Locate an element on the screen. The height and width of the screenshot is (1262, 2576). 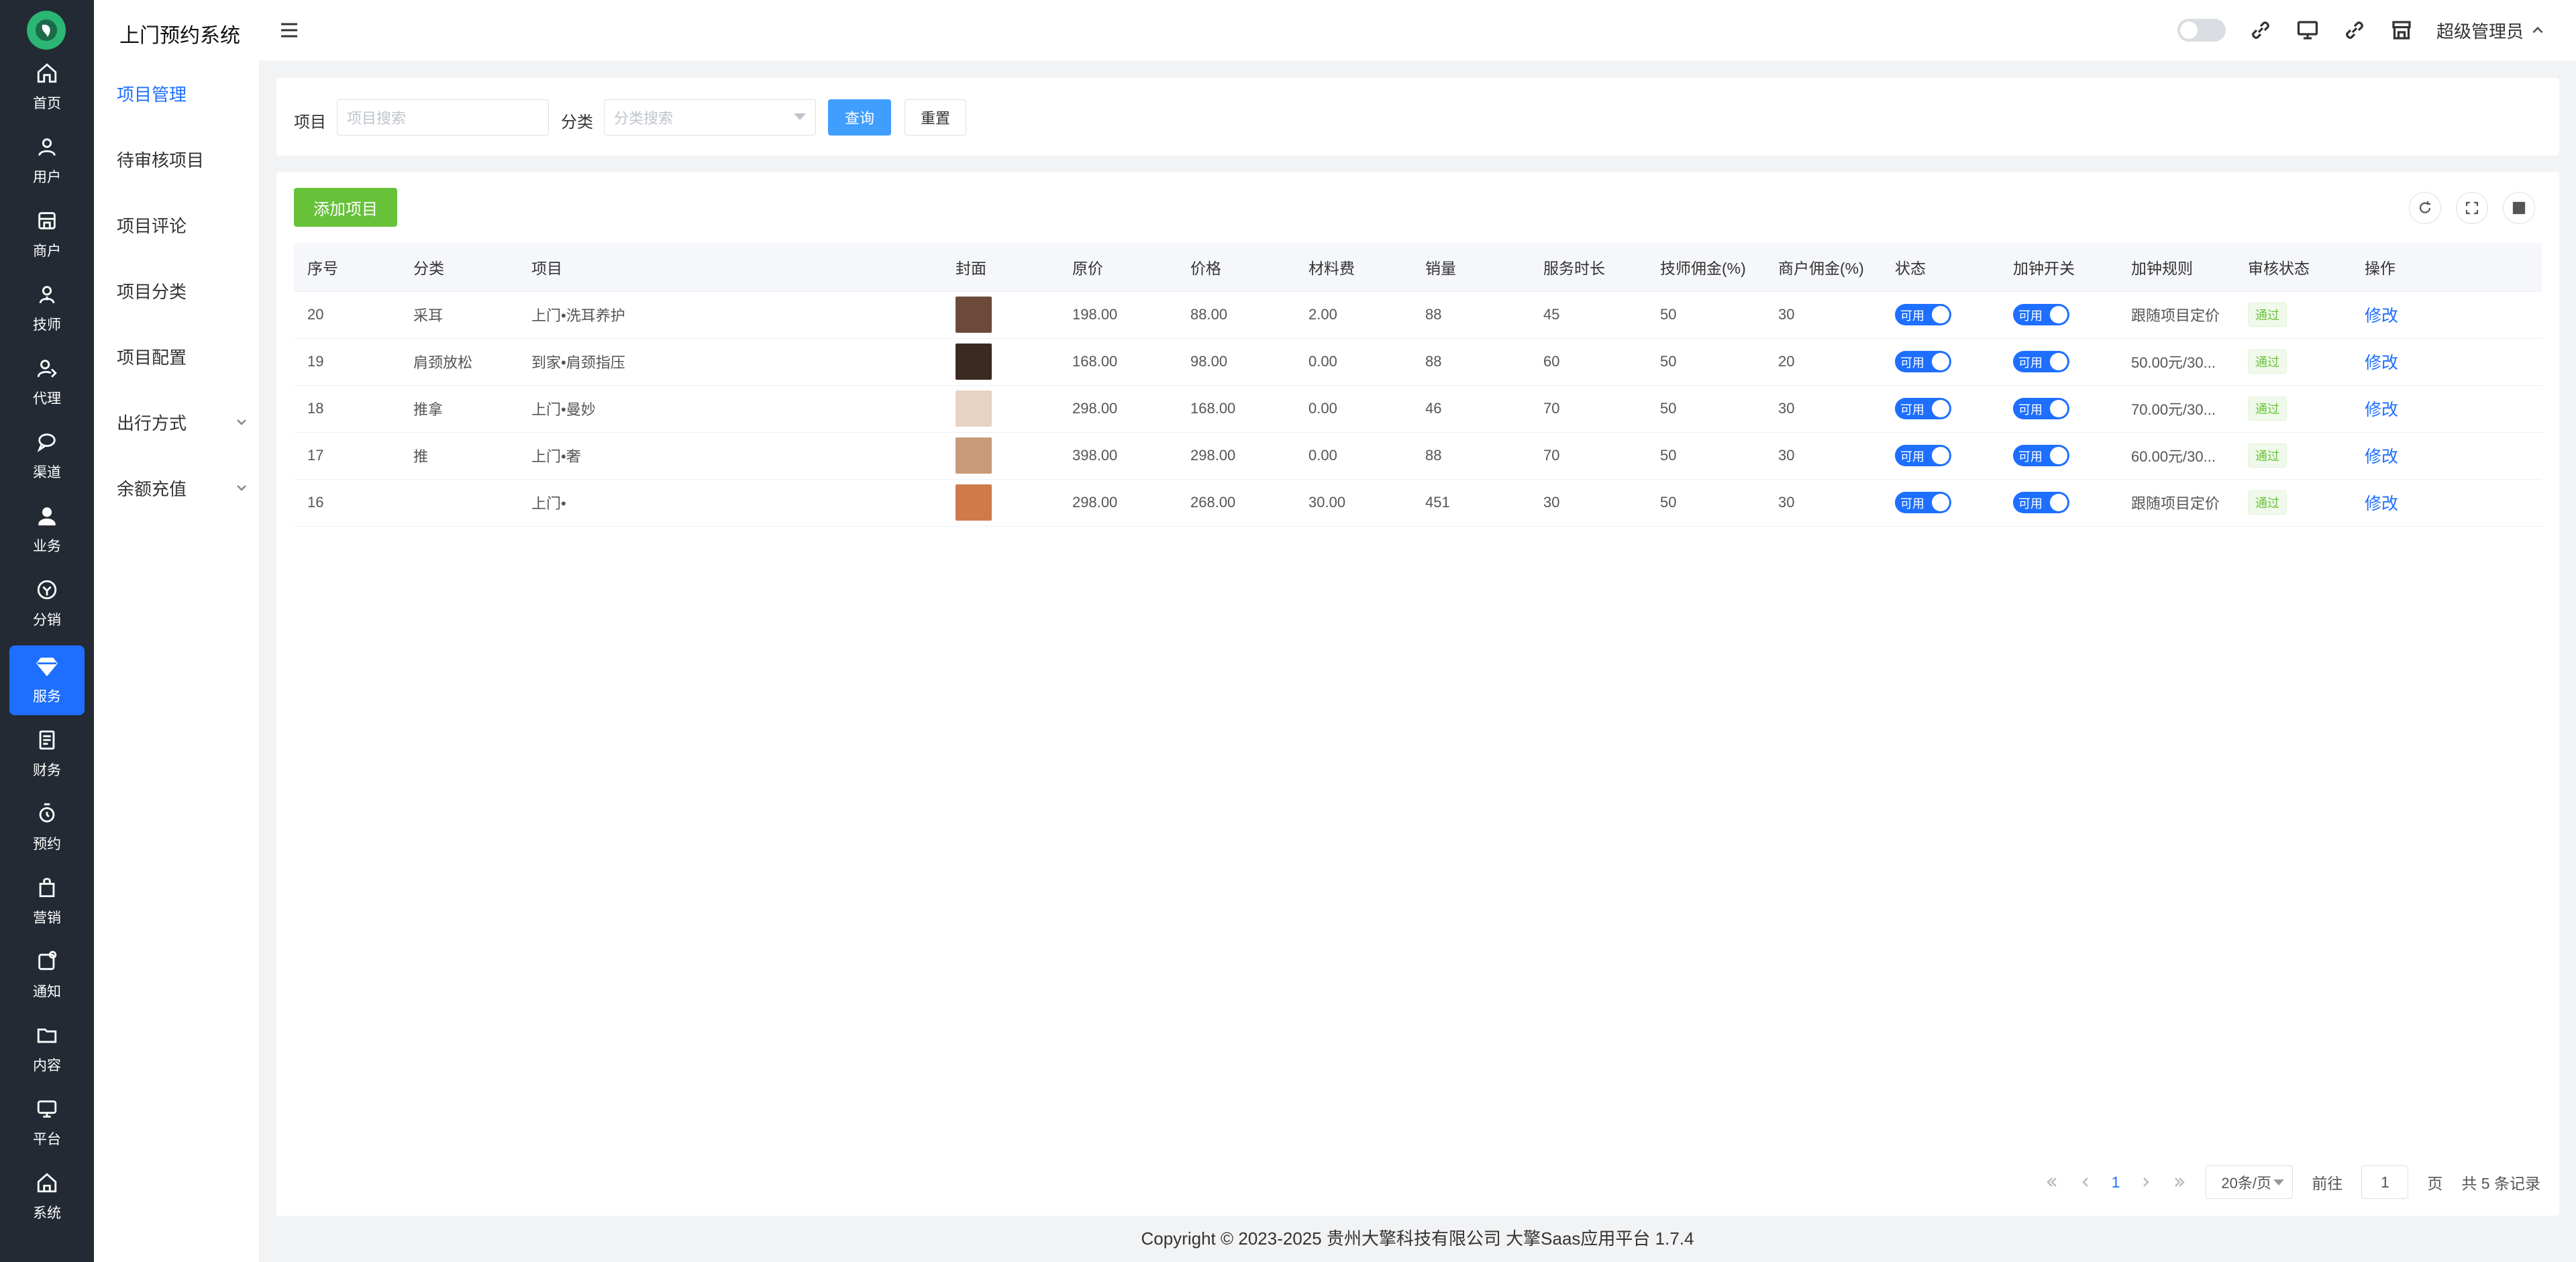
store-icon is located at coordinates (2401, 30).